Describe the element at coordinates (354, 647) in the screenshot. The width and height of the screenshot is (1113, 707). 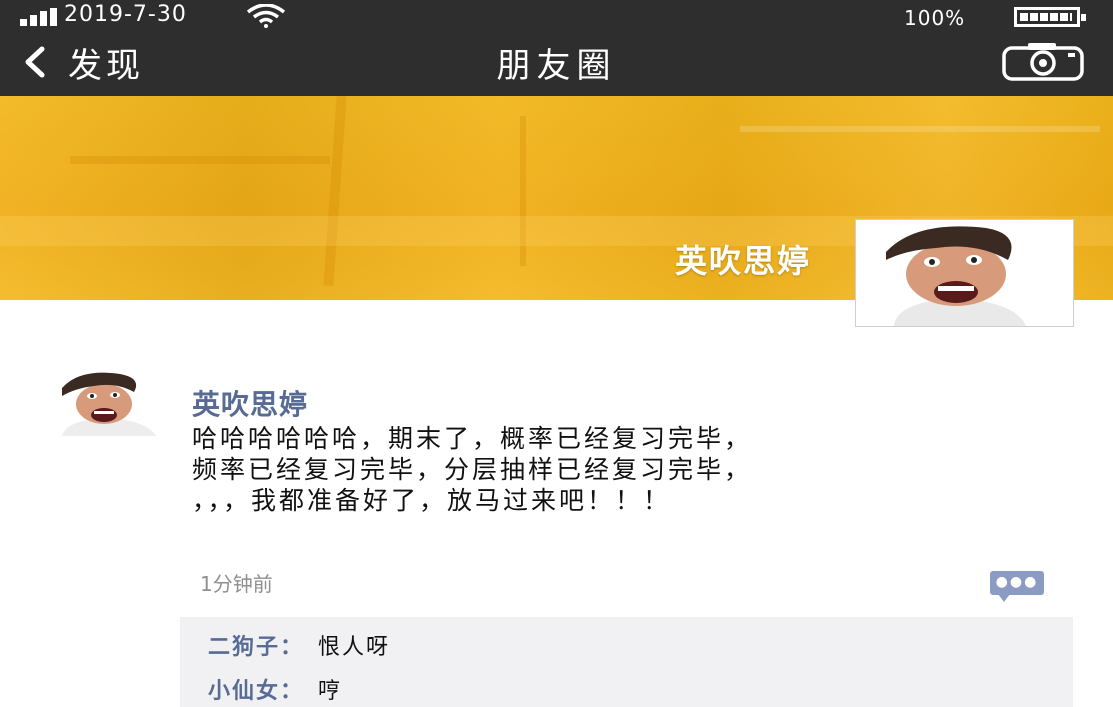
I see `comment-text: 恨人呀` at that location.